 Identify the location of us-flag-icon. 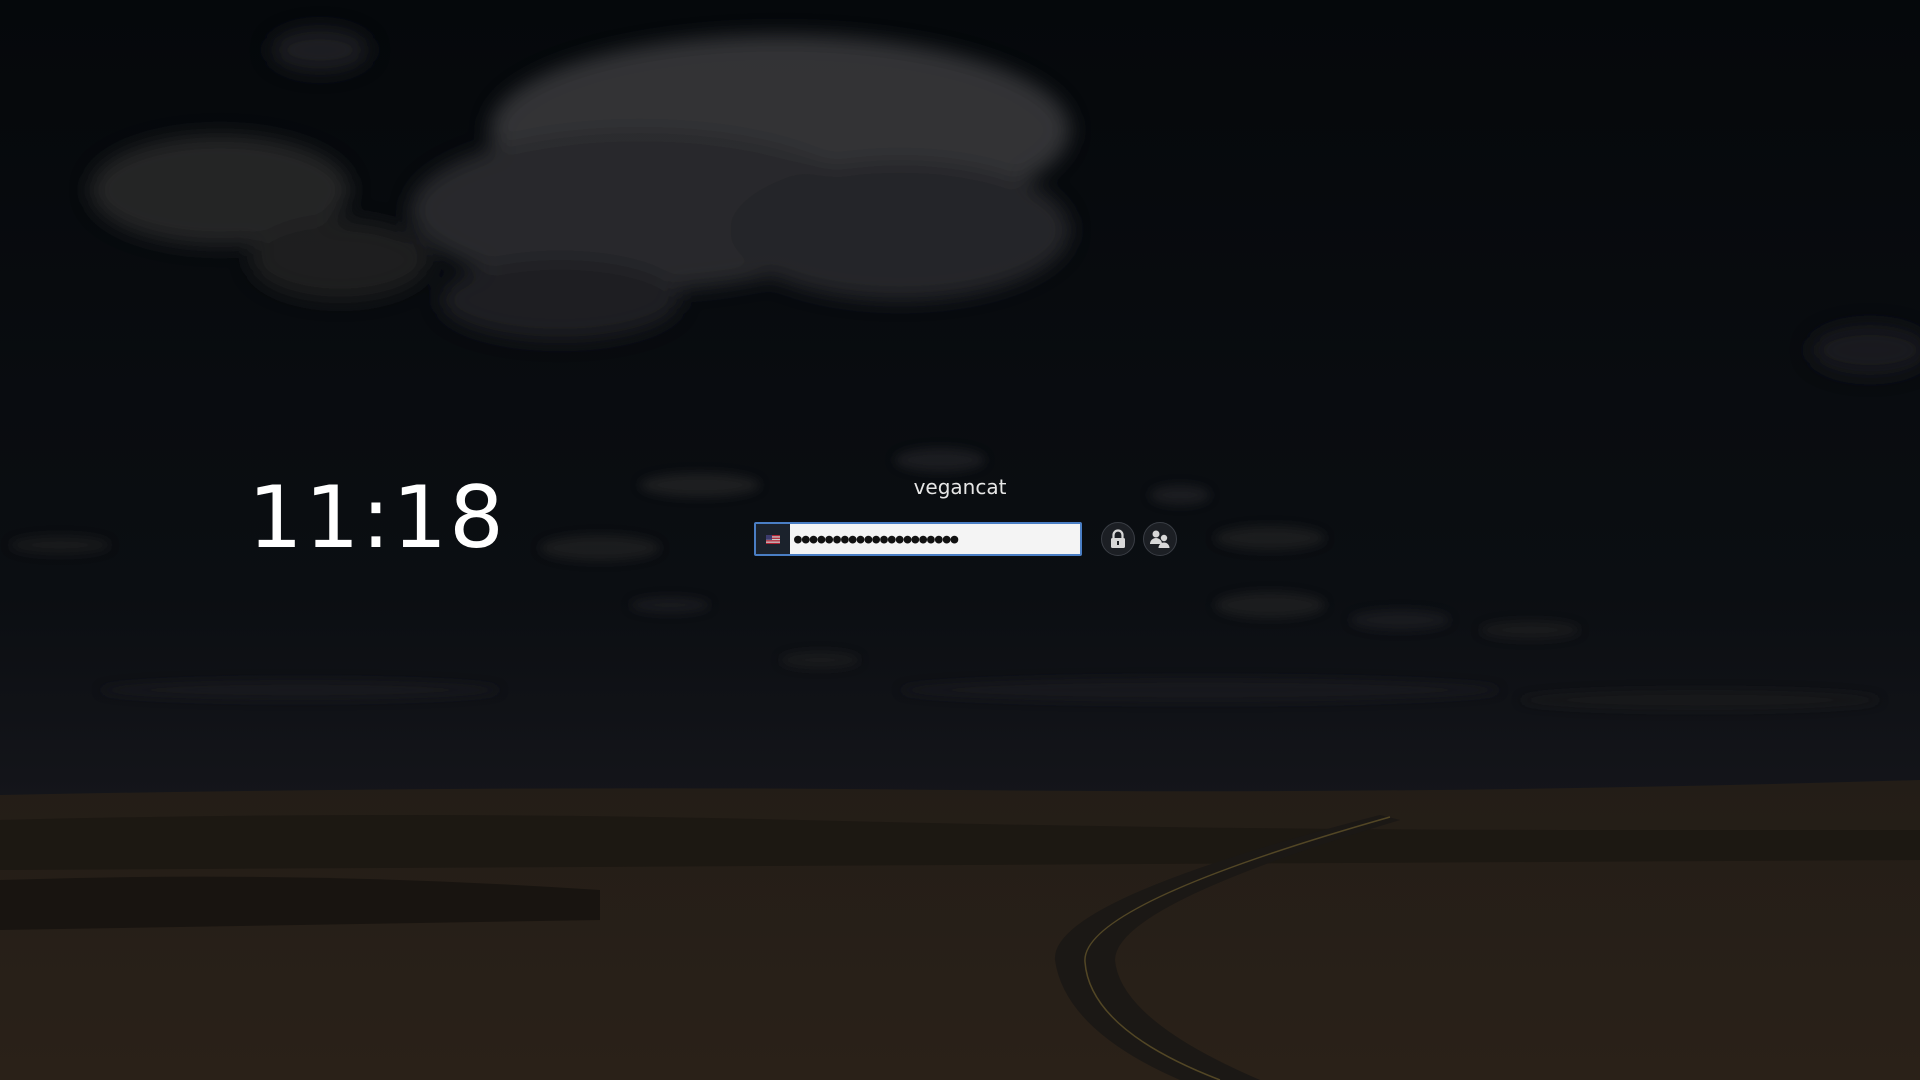
(773, 539).